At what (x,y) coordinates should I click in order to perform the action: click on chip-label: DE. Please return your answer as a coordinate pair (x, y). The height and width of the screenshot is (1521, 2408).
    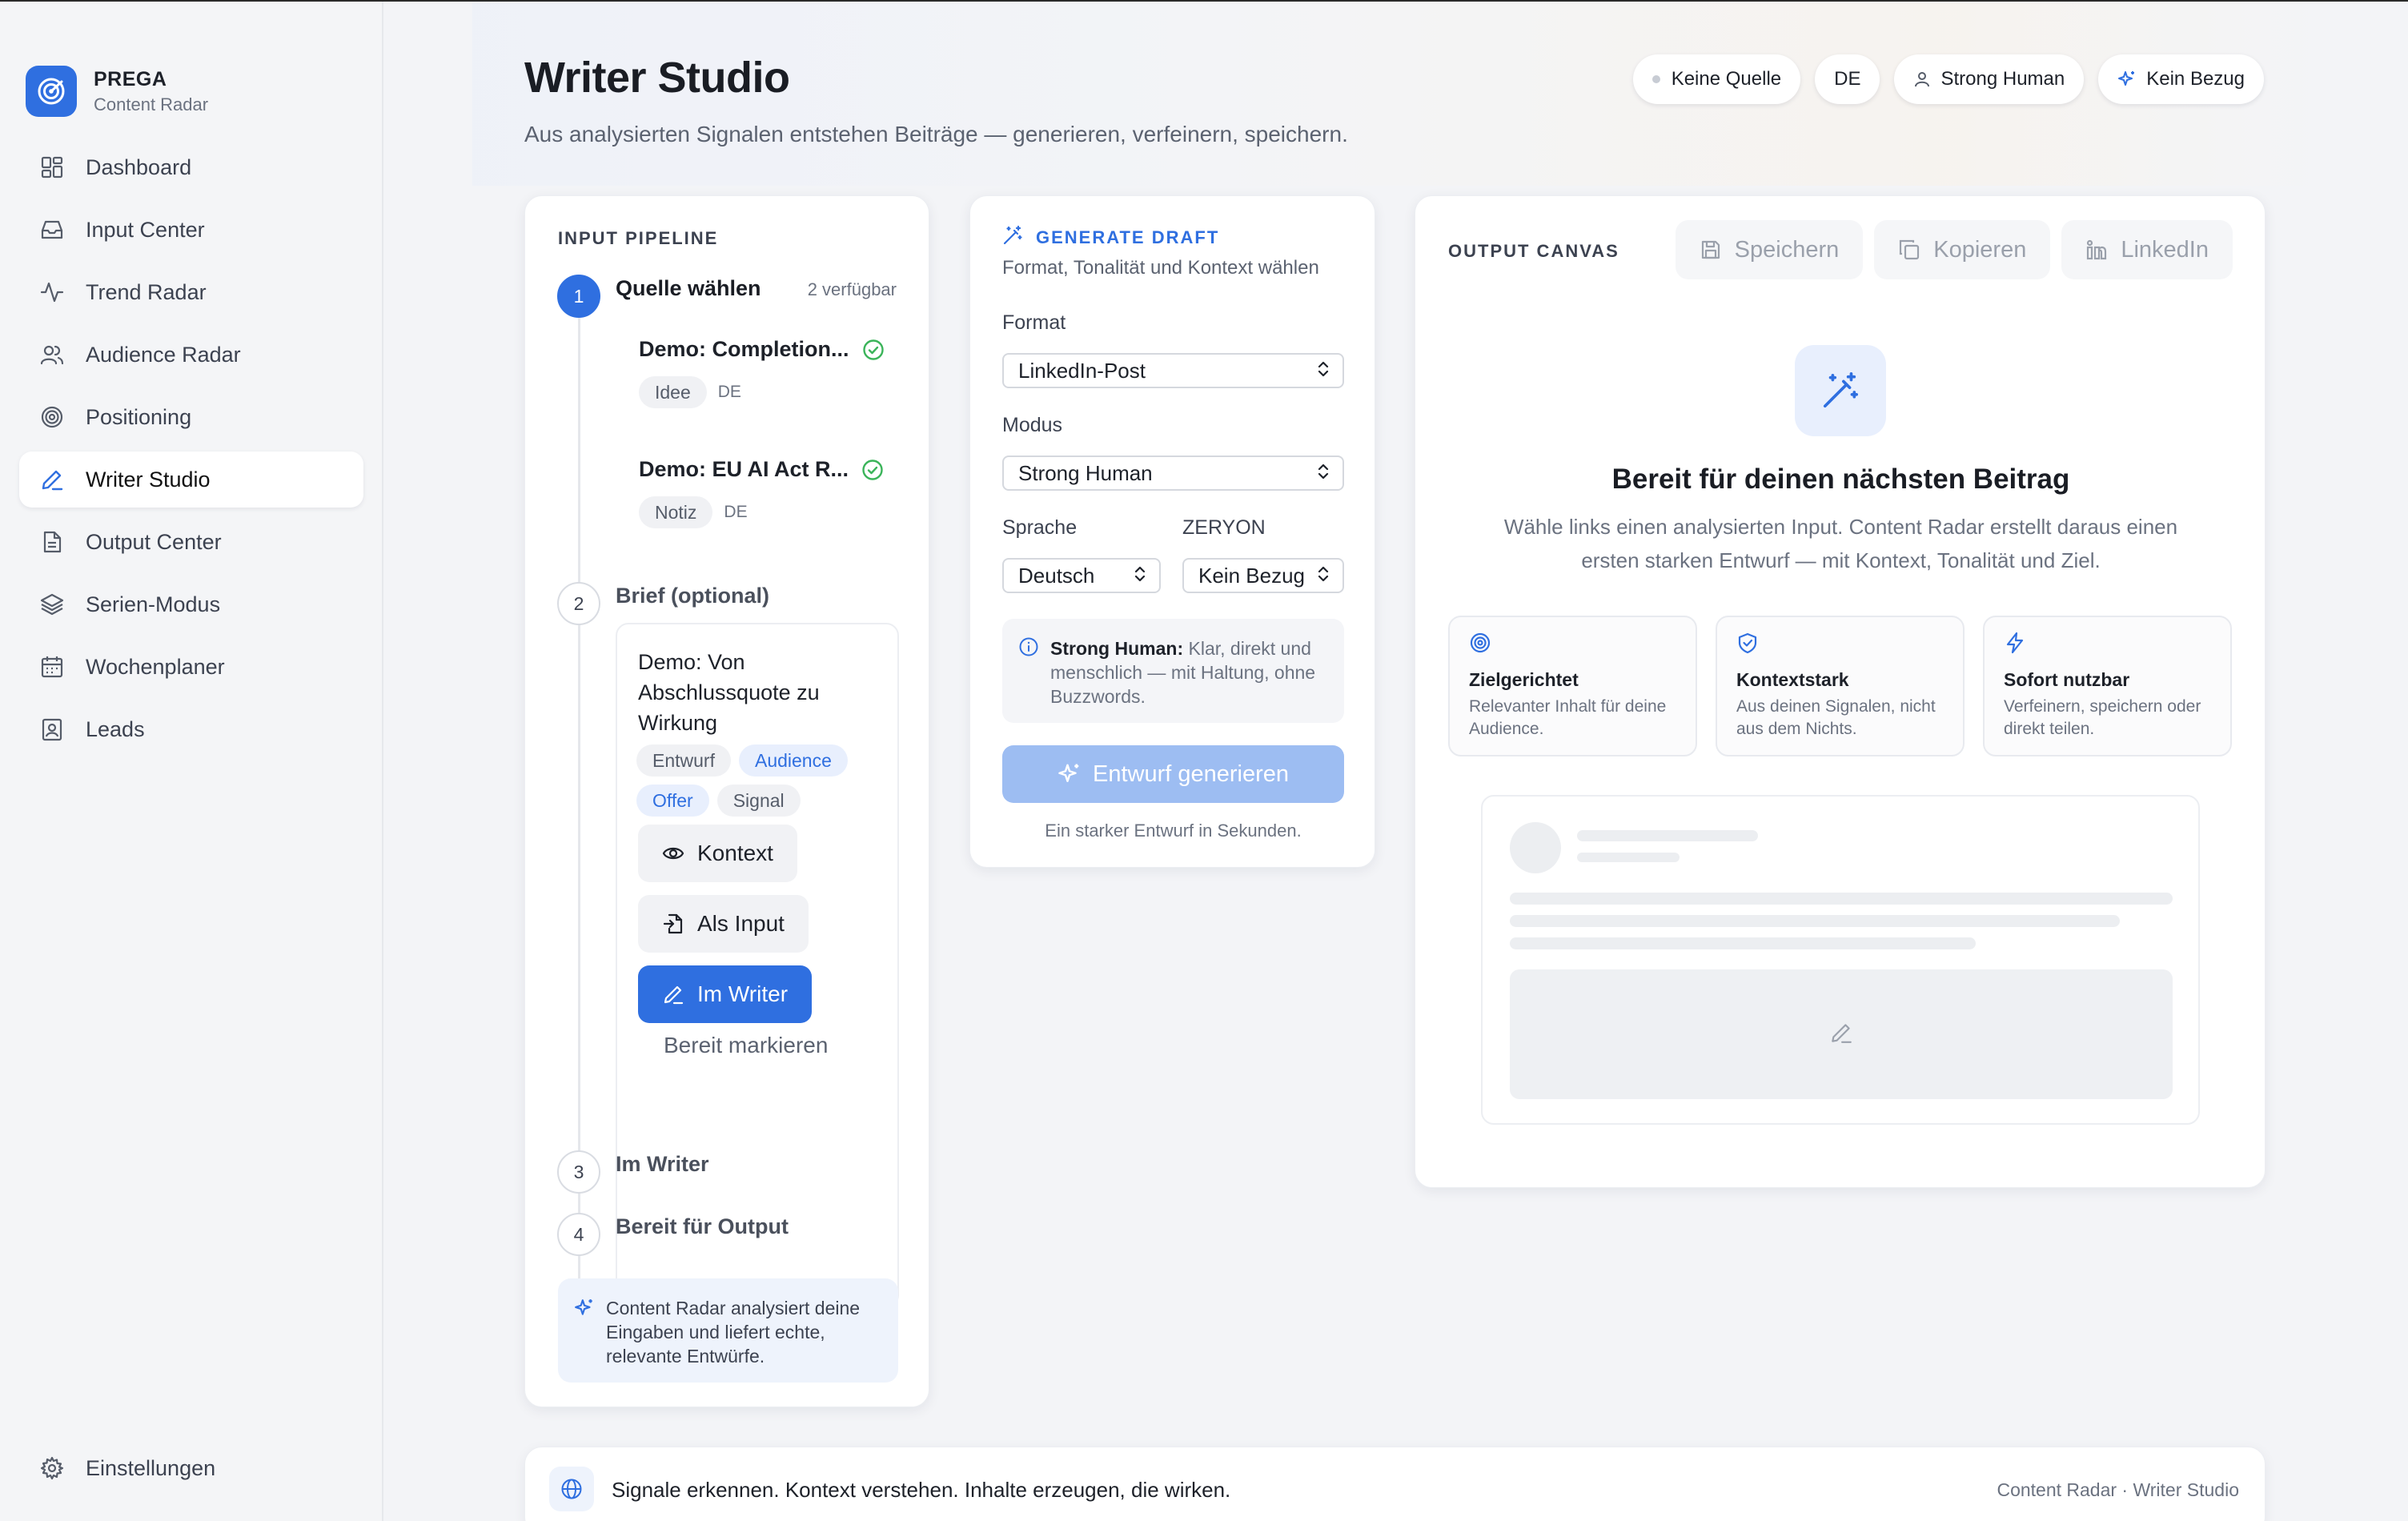
    Looking at the image, I should click on (1847, 79).